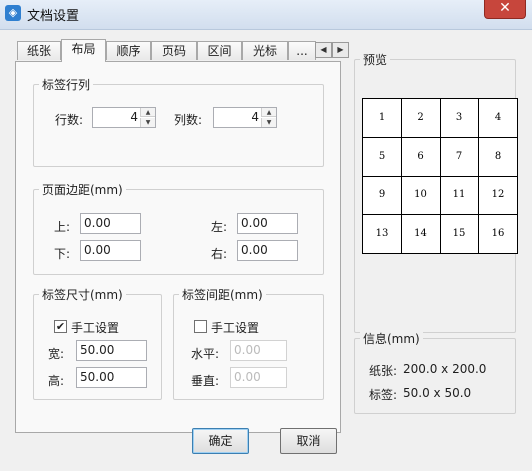 This screenshot has width=532, height=471. I want to click on preview-cell: 14, so click(421, 234).